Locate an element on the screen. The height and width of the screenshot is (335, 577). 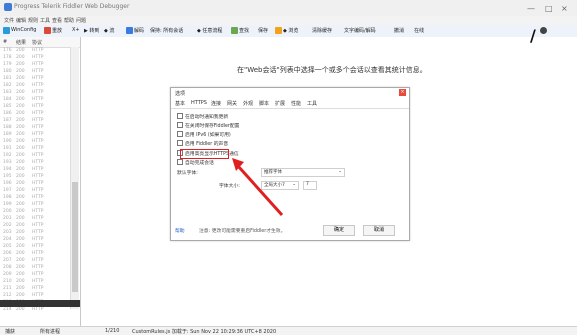
slash-mark: / is located at coordinates (533, 35).